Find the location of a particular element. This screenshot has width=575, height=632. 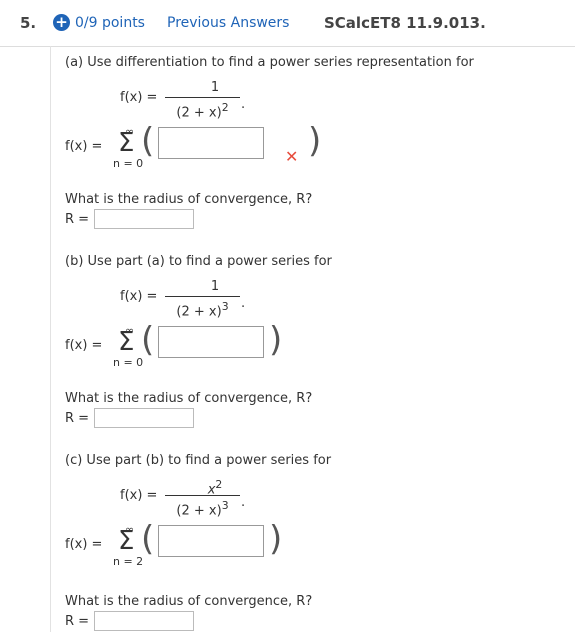

plus-circle-icon: + is located at coordinates (61, 22).